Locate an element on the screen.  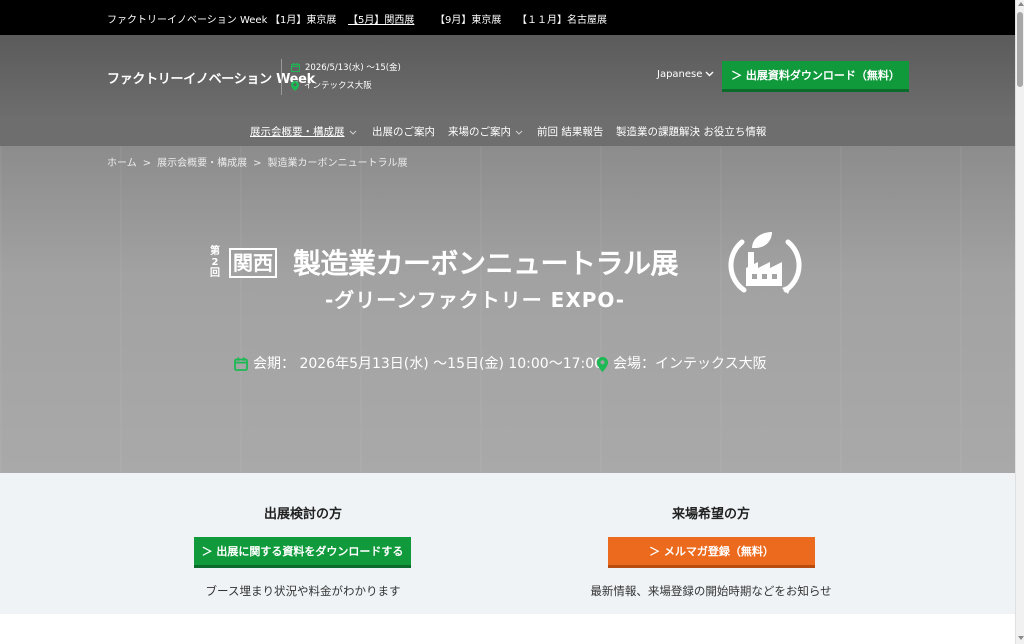
vertical-scrollbar is located at coordinates (1019, 322).